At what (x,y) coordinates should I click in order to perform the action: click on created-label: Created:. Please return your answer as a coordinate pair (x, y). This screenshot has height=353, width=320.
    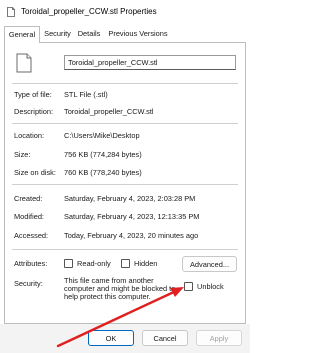
    Looking at the image, I should click on (28, 198).